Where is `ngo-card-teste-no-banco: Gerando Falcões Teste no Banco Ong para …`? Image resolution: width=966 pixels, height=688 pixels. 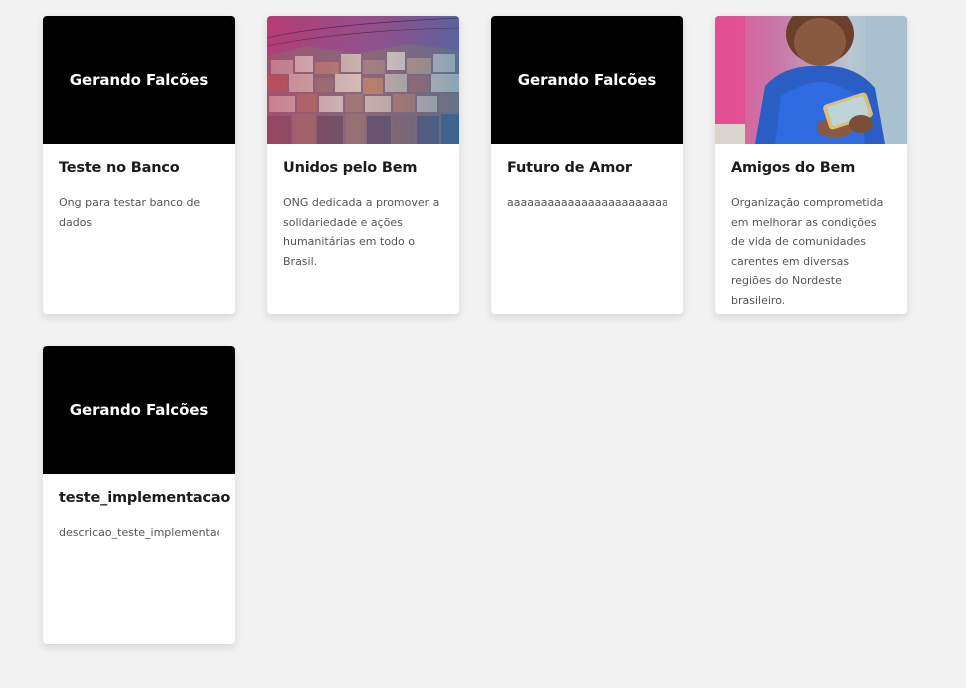 ngo-card-teste-no-banco: Gerando Falcões Teste no Banco Ong para … is located at coordinates (139, 165).